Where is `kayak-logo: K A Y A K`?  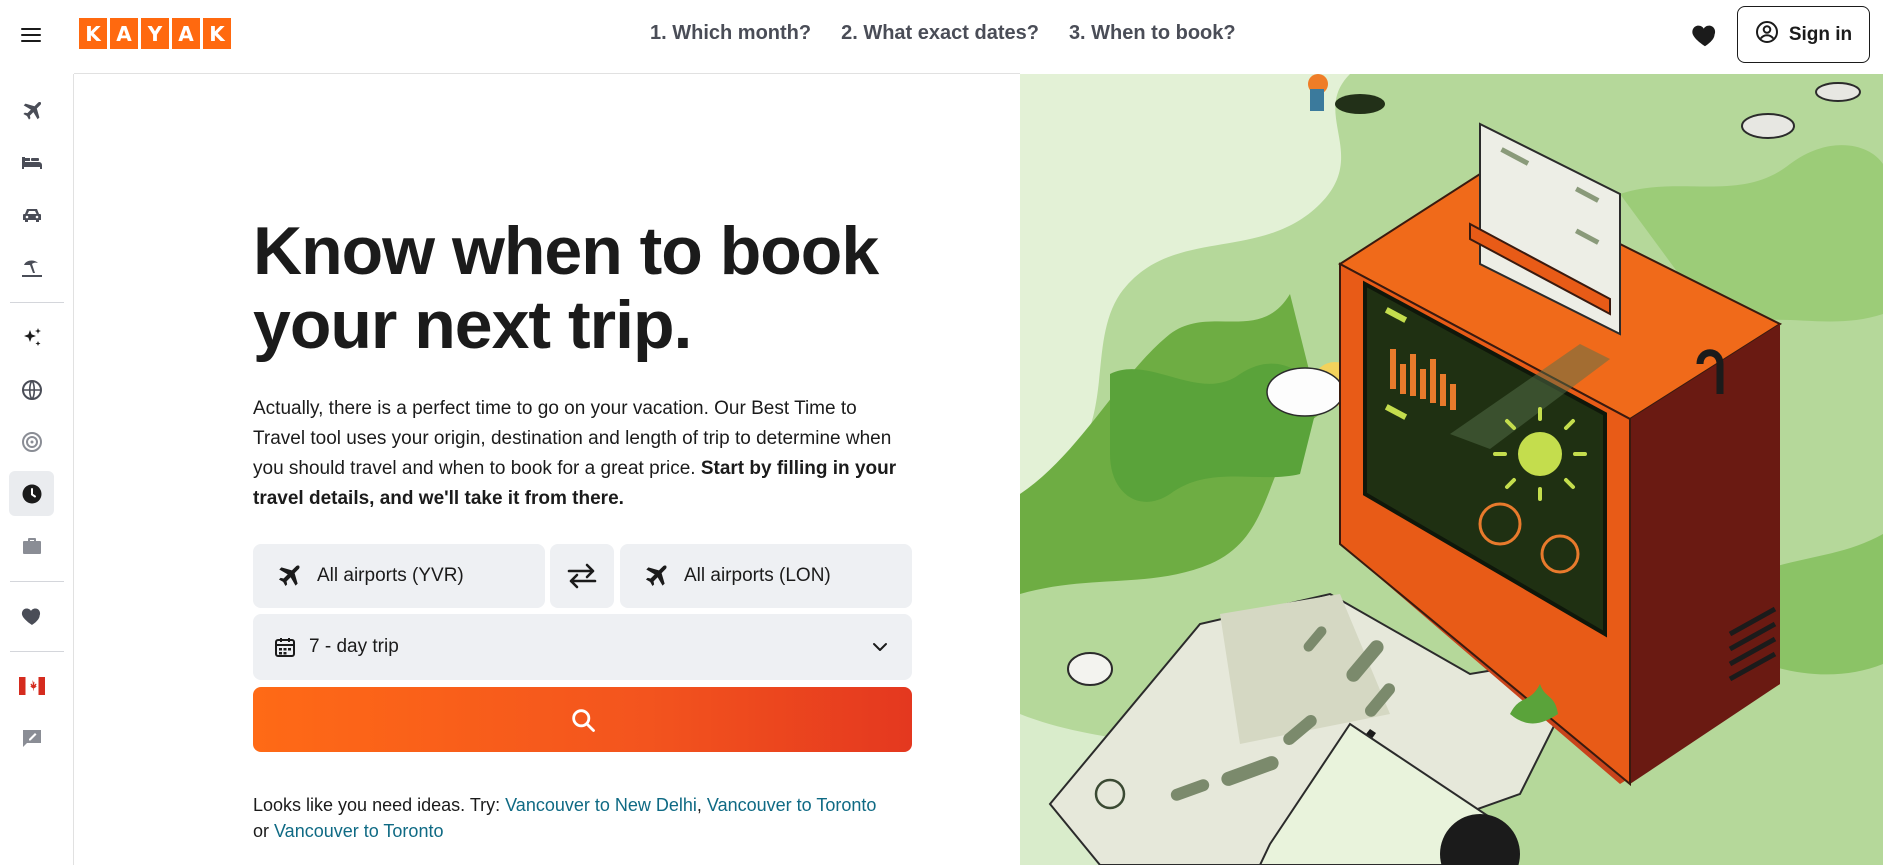 kayak-logo: K A Y A K is located at coordinates (155, 33).